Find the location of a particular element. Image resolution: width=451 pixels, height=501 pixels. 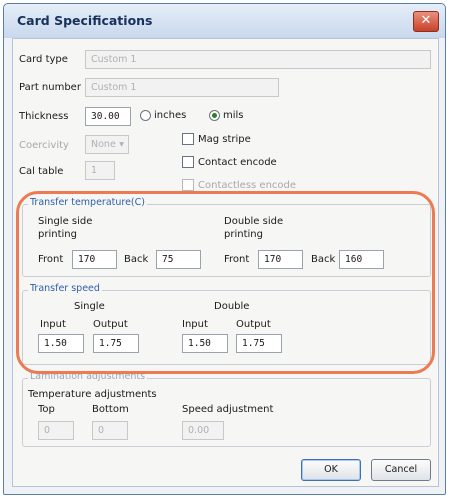

single-back-label: Back is located at coordinates (136, 259).